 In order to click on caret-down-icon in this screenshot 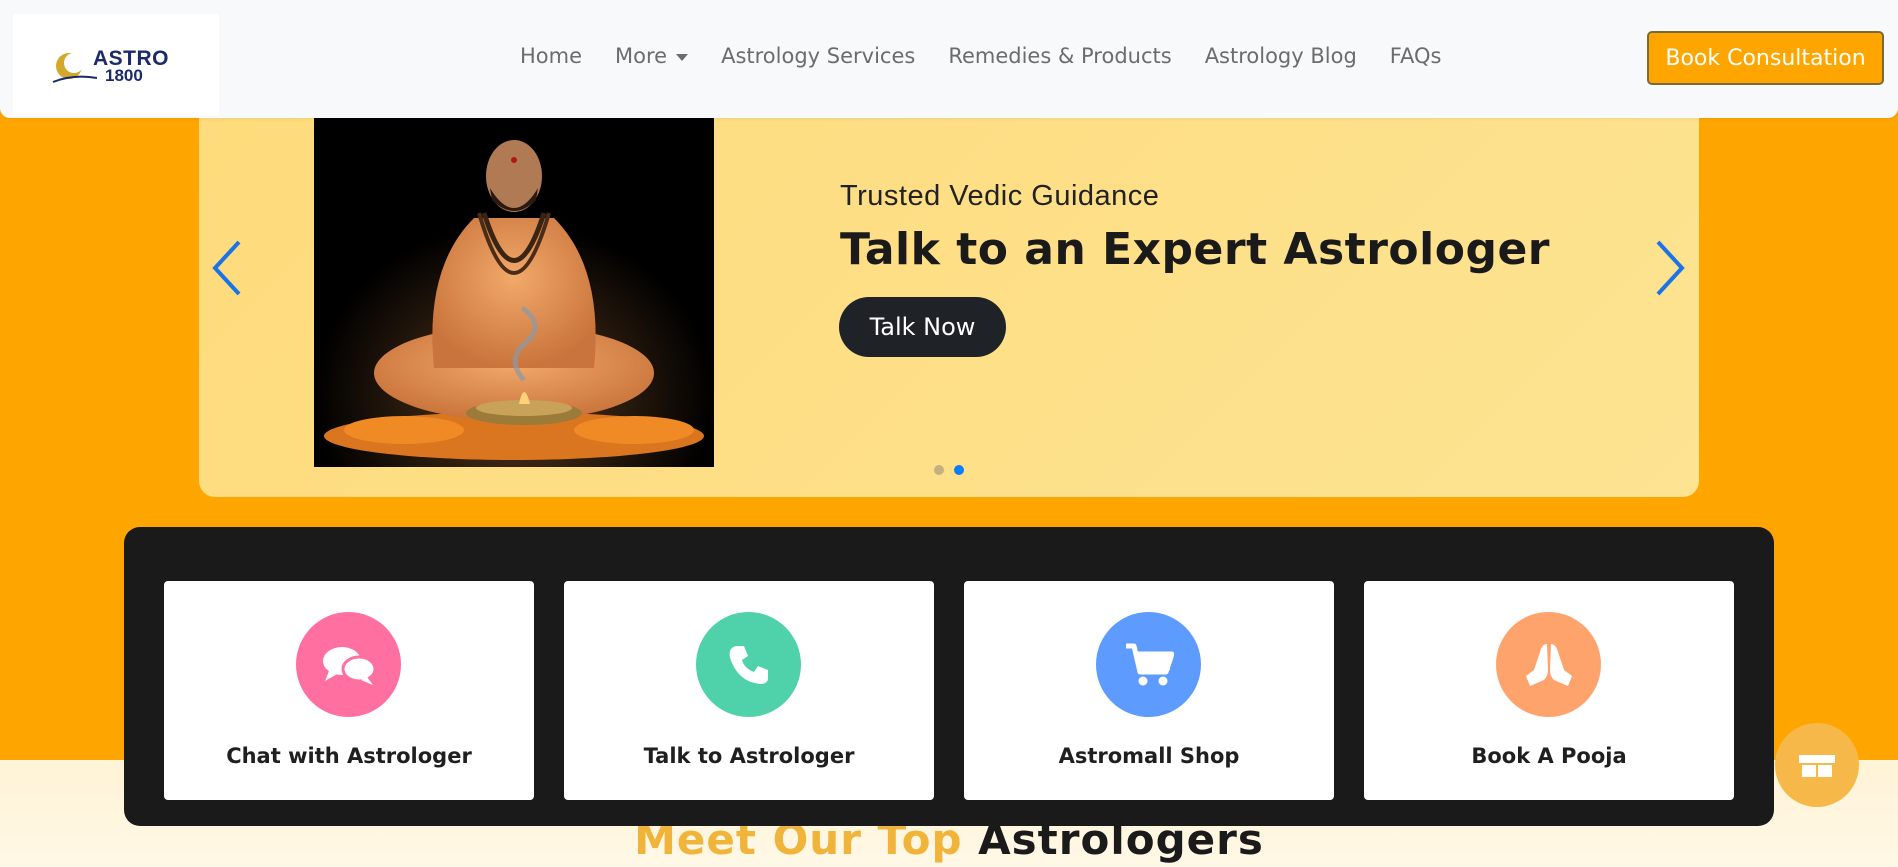, I will do `click(682, 57)`.